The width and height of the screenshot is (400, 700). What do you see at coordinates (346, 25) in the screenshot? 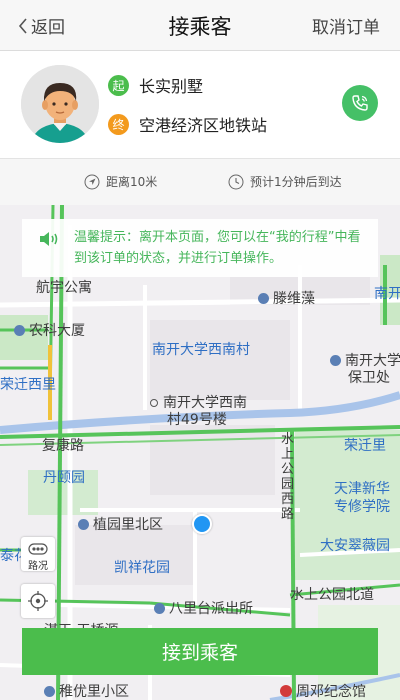
I see `cancel-order-button: 取消订单` at bounding box center [346, 25].